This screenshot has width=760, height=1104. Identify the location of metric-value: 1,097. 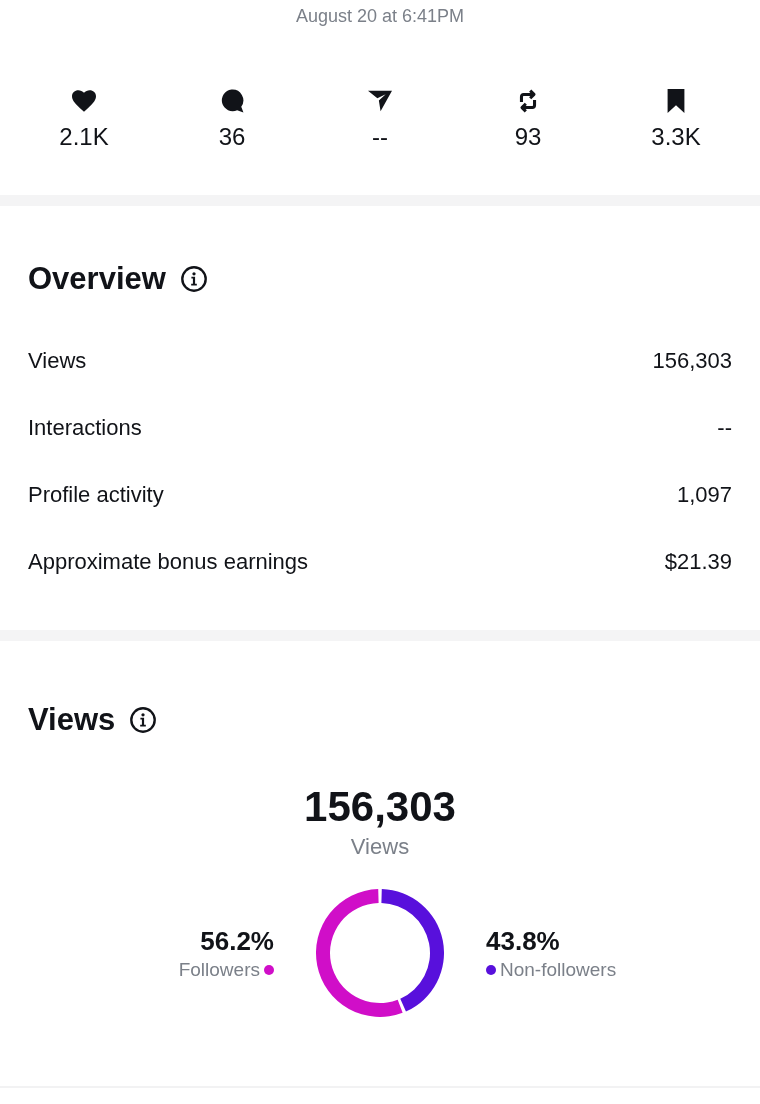
(704, 494).